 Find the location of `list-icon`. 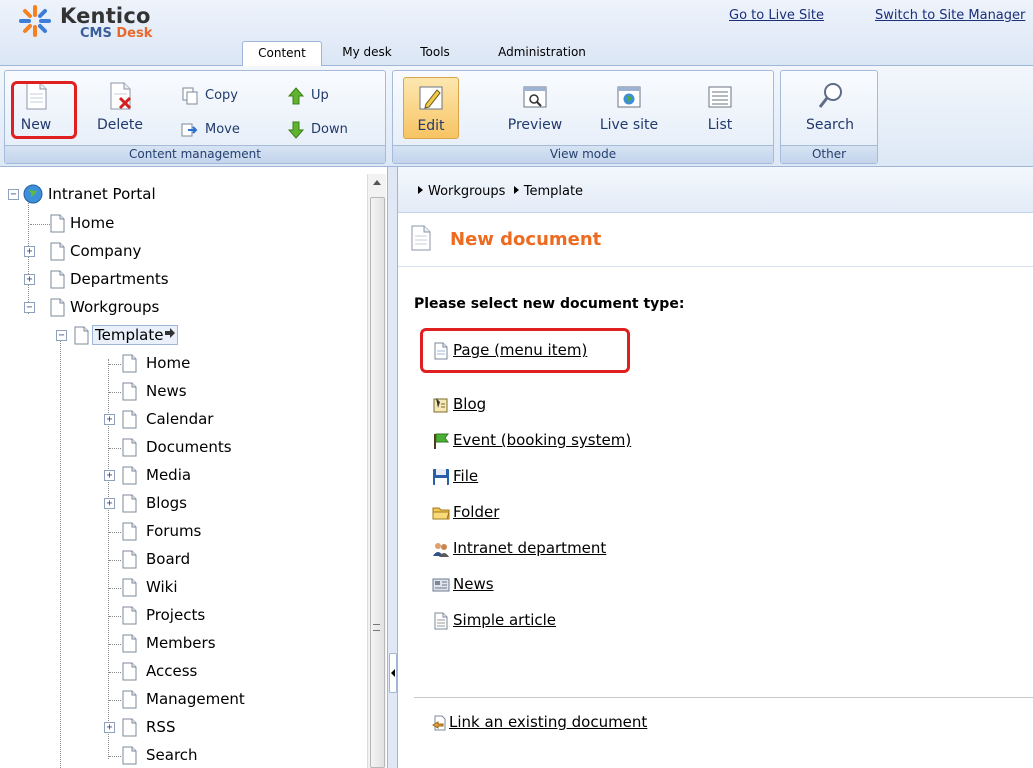

list-icon is located at coordinates (720, 97).